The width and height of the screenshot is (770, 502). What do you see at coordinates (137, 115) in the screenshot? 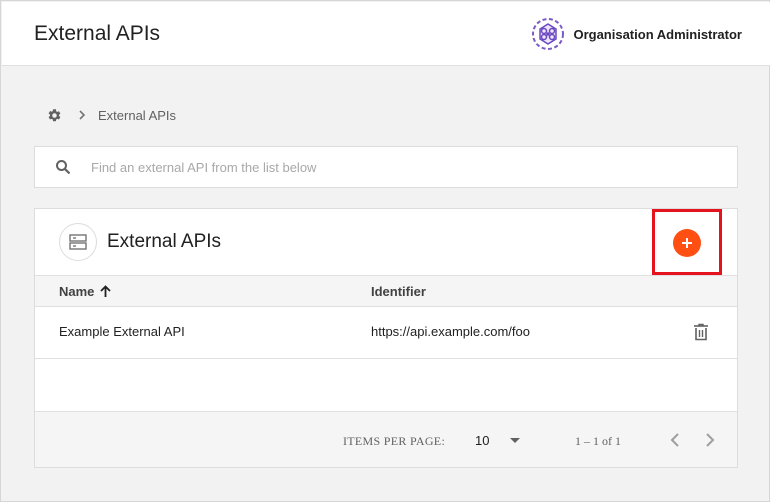
I see `breadcrumb-current: External APIs` at bounding box center [137, 115].